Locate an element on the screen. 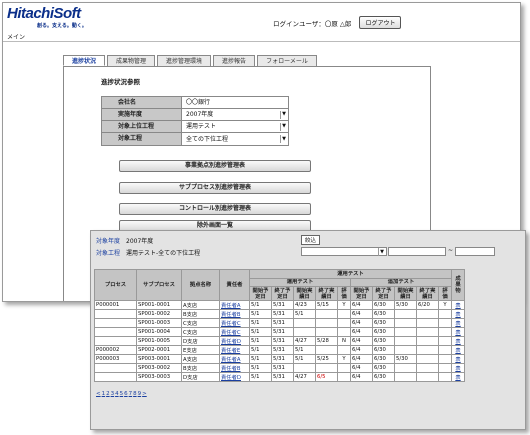  form-row-year: 実施年度 2007年度 ▼ is located at coordinates (195, 115).